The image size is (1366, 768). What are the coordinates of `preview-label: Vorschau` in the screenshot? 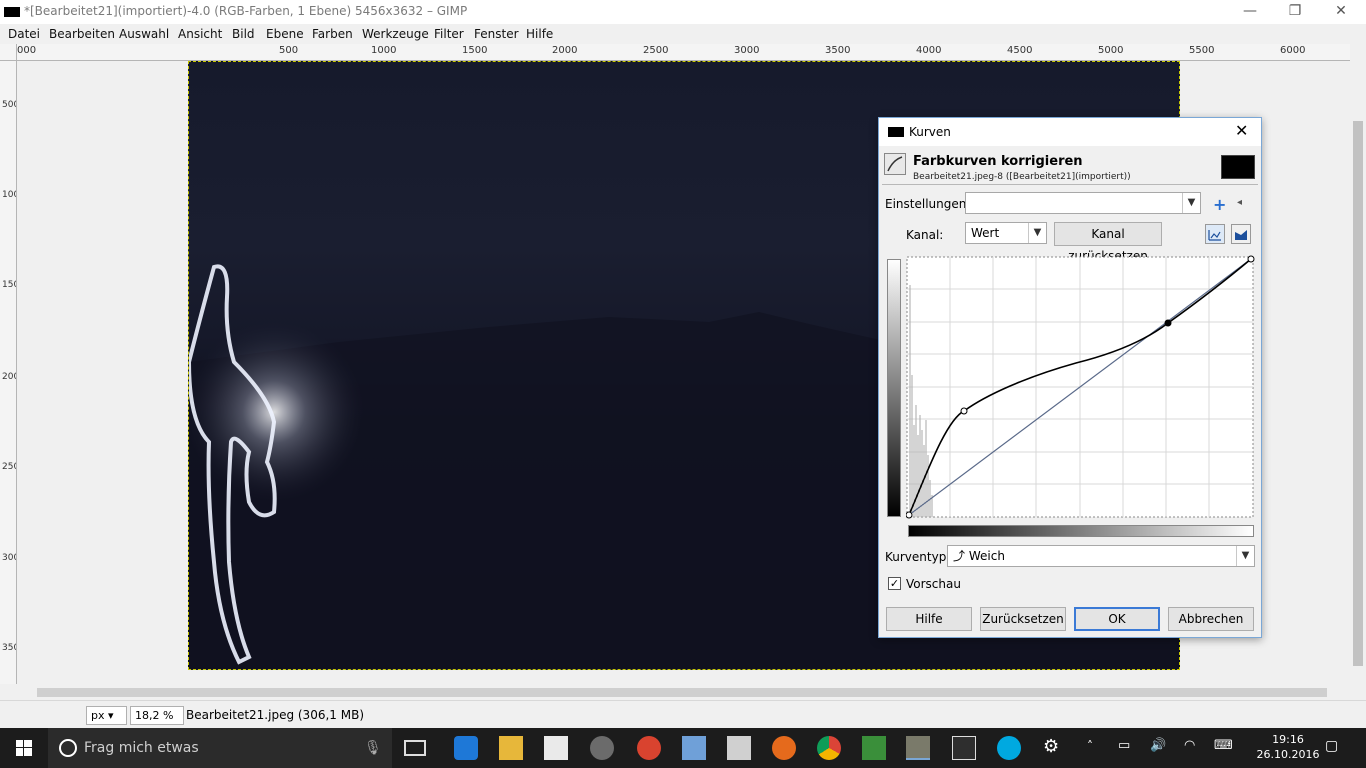 It's located at (933, 584).